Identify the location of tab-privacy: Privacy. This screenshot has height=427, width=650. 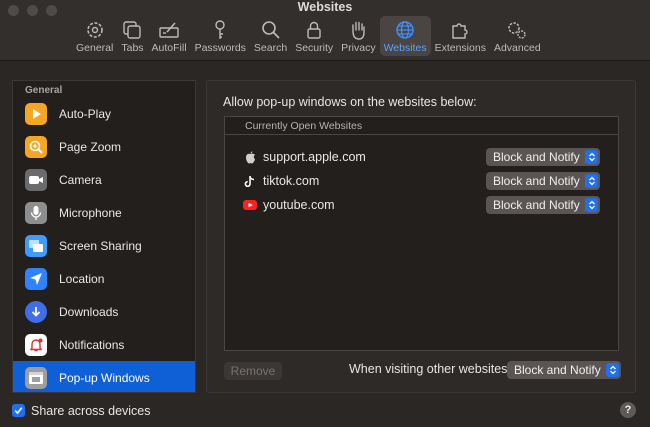
(358, 36).